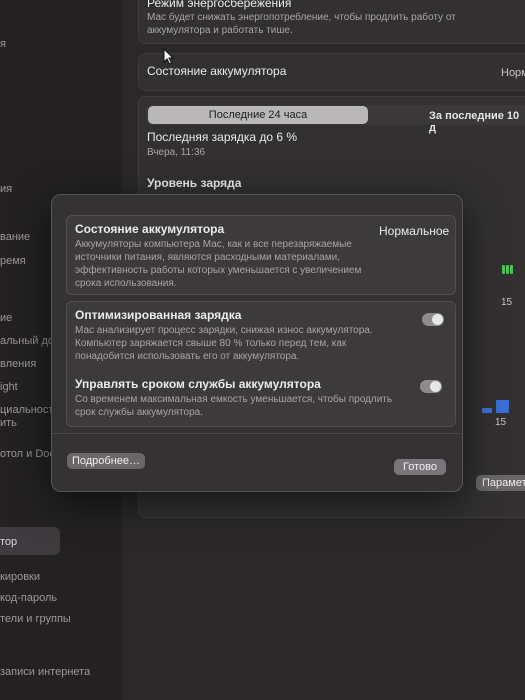 The width and height of the screenshot is (525, 700). Describe the element at coordinates (198, 384) in the screenshot. I see `manage-lifespan-title: Управлять сроком службы аккумулятора` at that location.